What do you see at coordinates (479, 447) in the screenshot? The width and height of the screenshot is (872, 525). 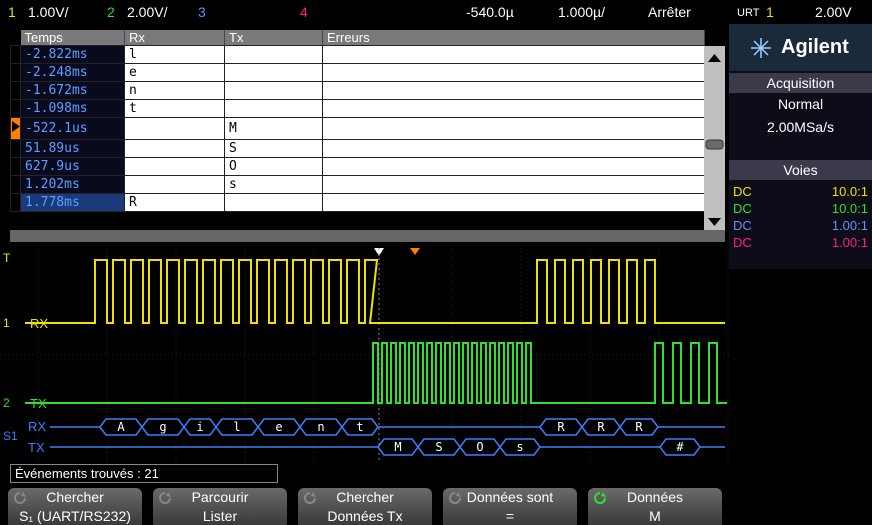 I see `bus-tx-byte-label: O` at bounding box center [479, 447].